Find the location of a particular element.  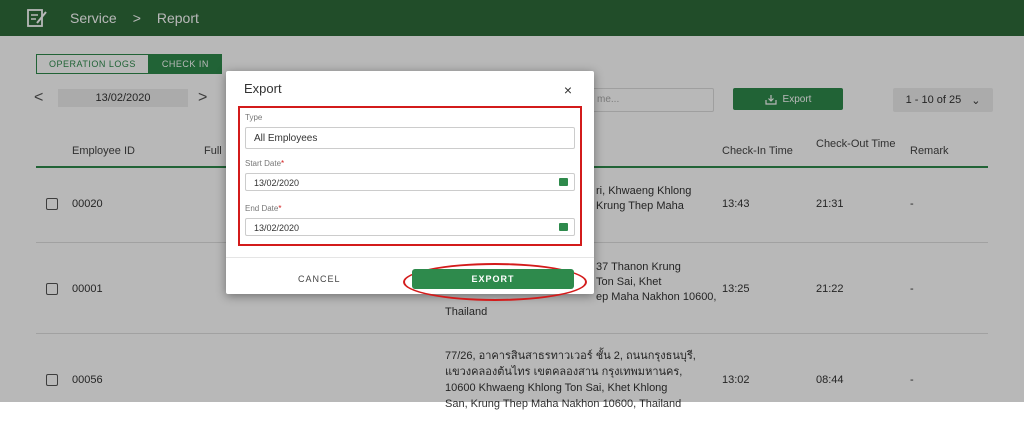

type-label: Type is located at coordinates (254, 117).